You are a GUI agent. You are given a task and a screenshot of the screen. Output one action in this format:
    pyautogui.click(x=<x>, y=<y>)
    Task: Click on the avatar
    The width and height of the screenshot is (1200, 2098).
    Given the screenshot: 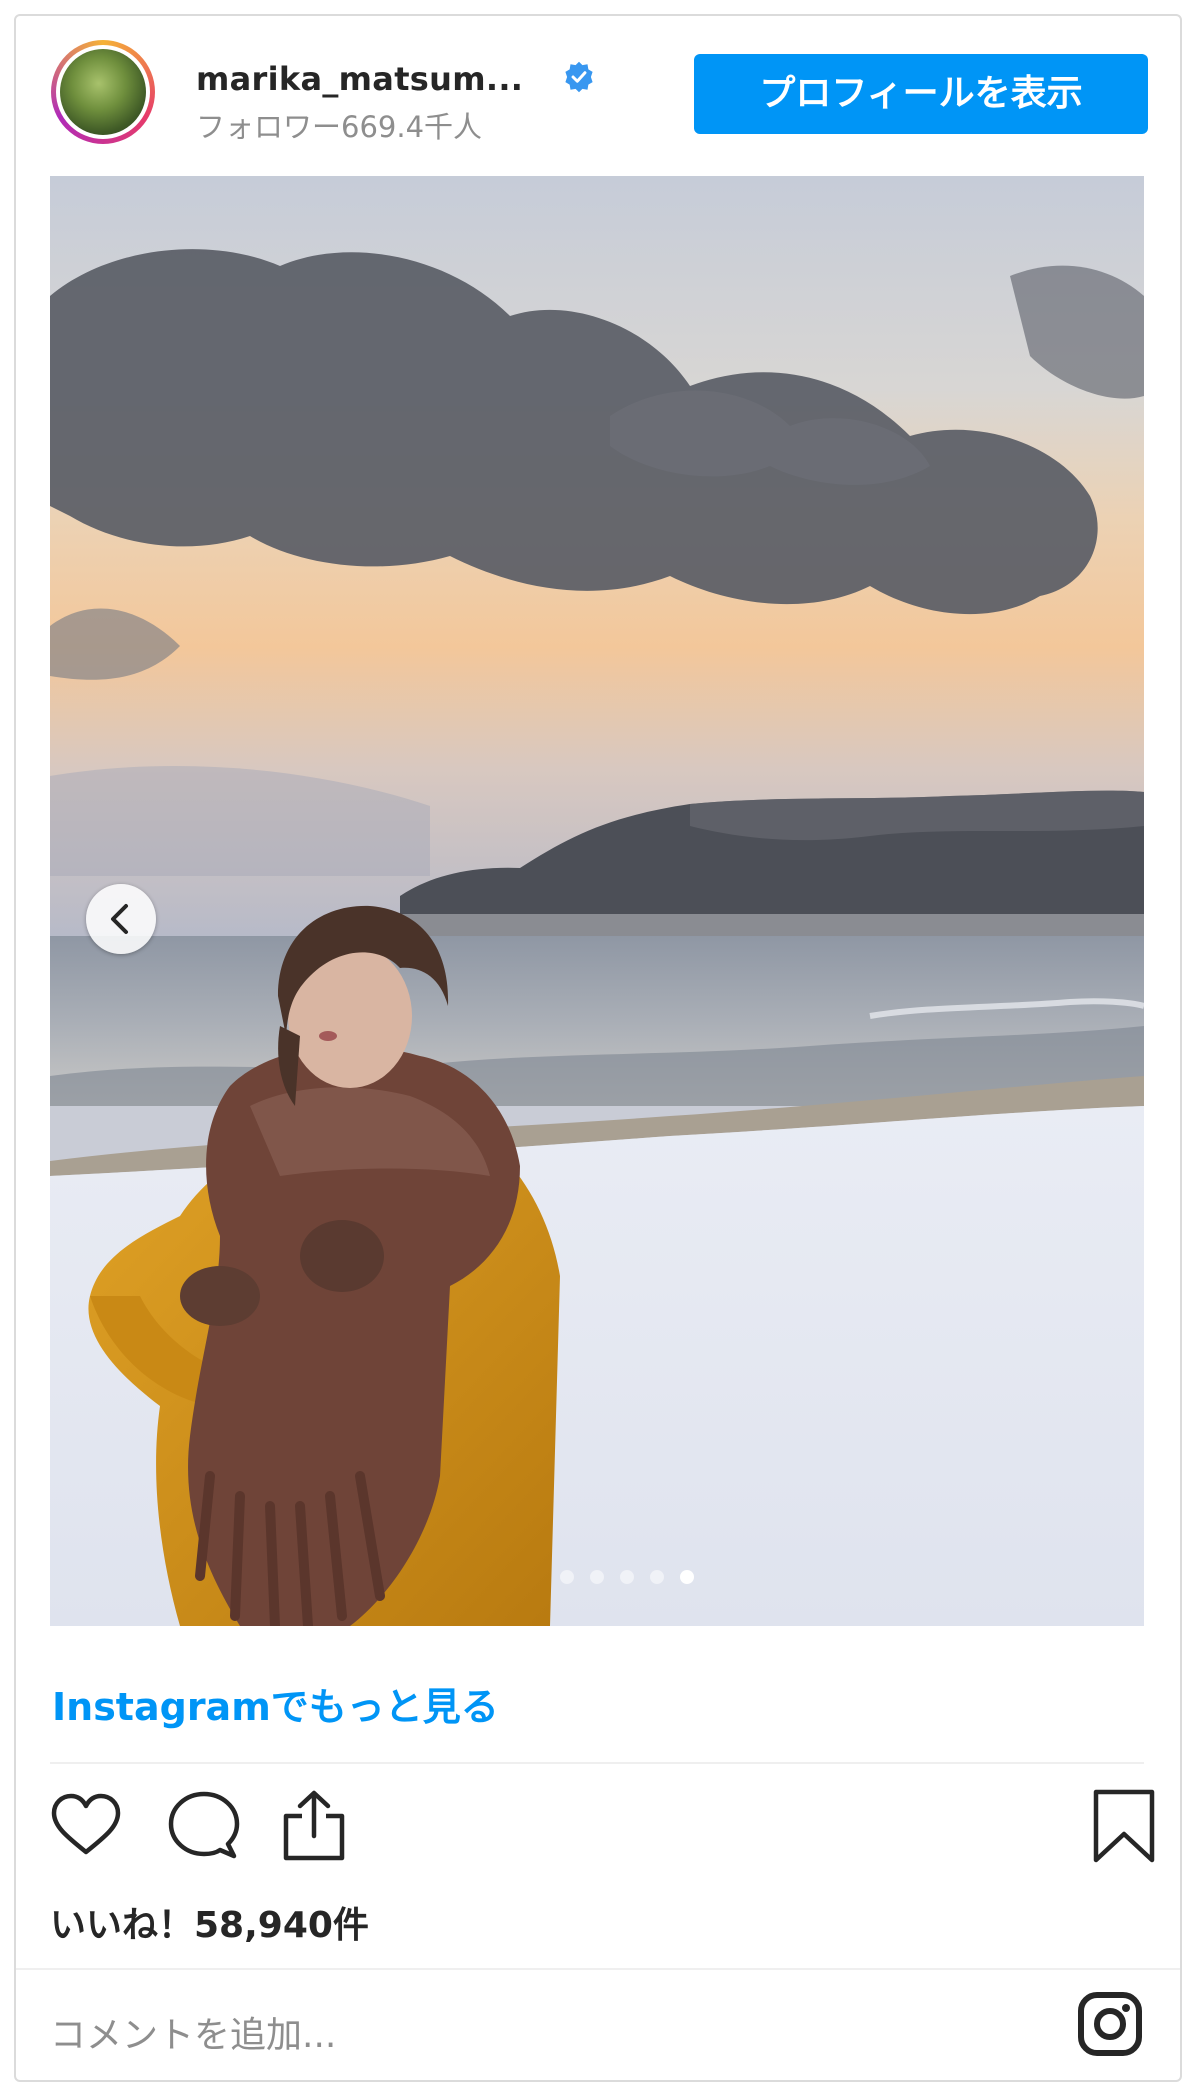 What is the action you would take?
    pyautogui.click(x=103, y=92)
    